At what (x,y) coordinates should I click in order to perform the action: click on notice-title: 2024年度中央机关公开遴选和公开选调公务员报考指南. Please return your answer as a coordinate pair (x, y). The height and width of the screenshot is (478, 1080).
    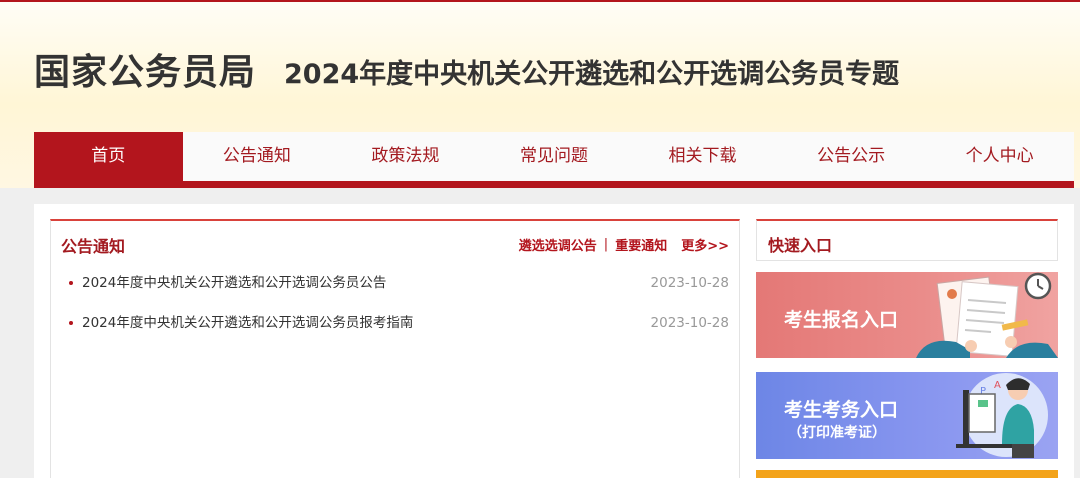
    Looking at the image, I should click on (247, 323).